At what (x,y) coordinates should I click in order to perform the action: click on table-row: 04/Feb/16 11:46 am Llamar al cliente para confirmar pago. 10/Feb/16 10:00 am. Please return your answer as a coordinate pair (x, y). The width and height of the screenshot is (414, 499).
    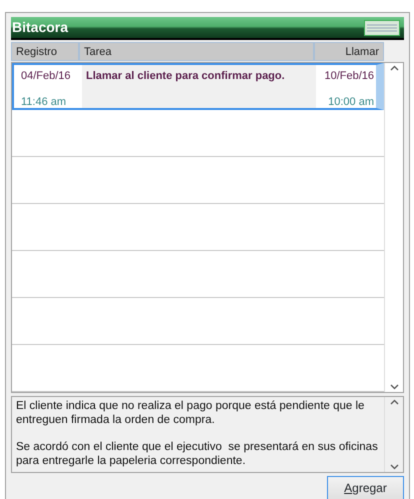
    Looking at the image, I should click on (198, 86).